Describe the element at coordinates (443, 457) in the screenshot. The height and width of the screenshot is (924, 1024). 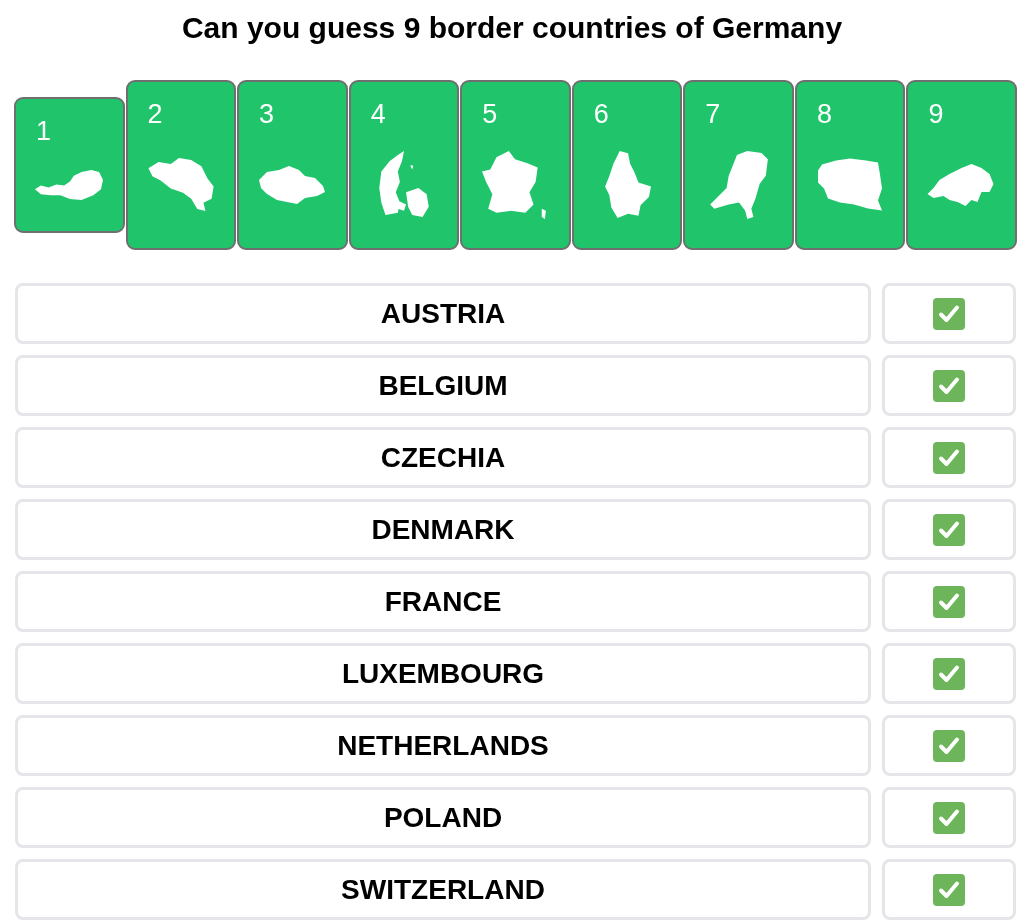
I see `answer-field: CZECHIA` at that location.